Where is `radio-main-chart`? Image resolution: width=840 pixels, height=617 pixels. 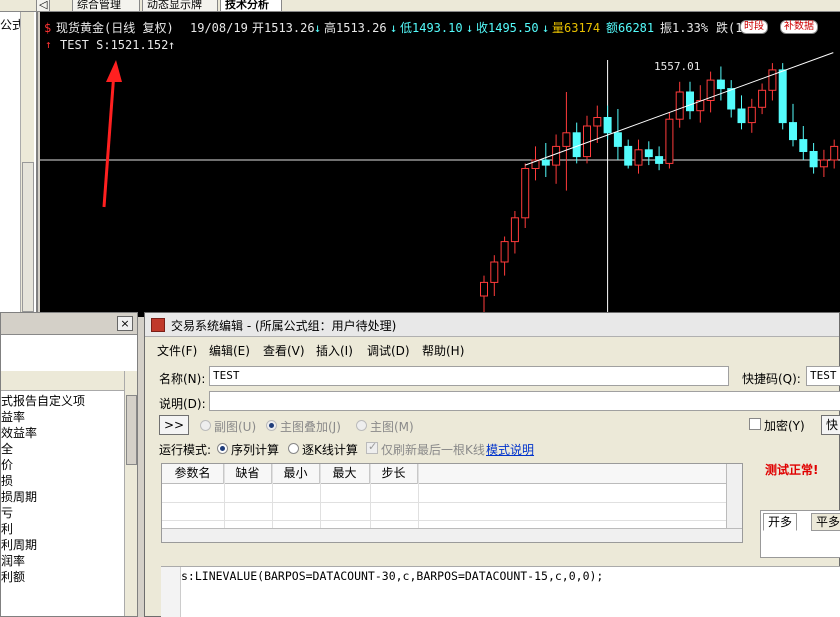 radio-main-chart is located at coordinates (361, 425).